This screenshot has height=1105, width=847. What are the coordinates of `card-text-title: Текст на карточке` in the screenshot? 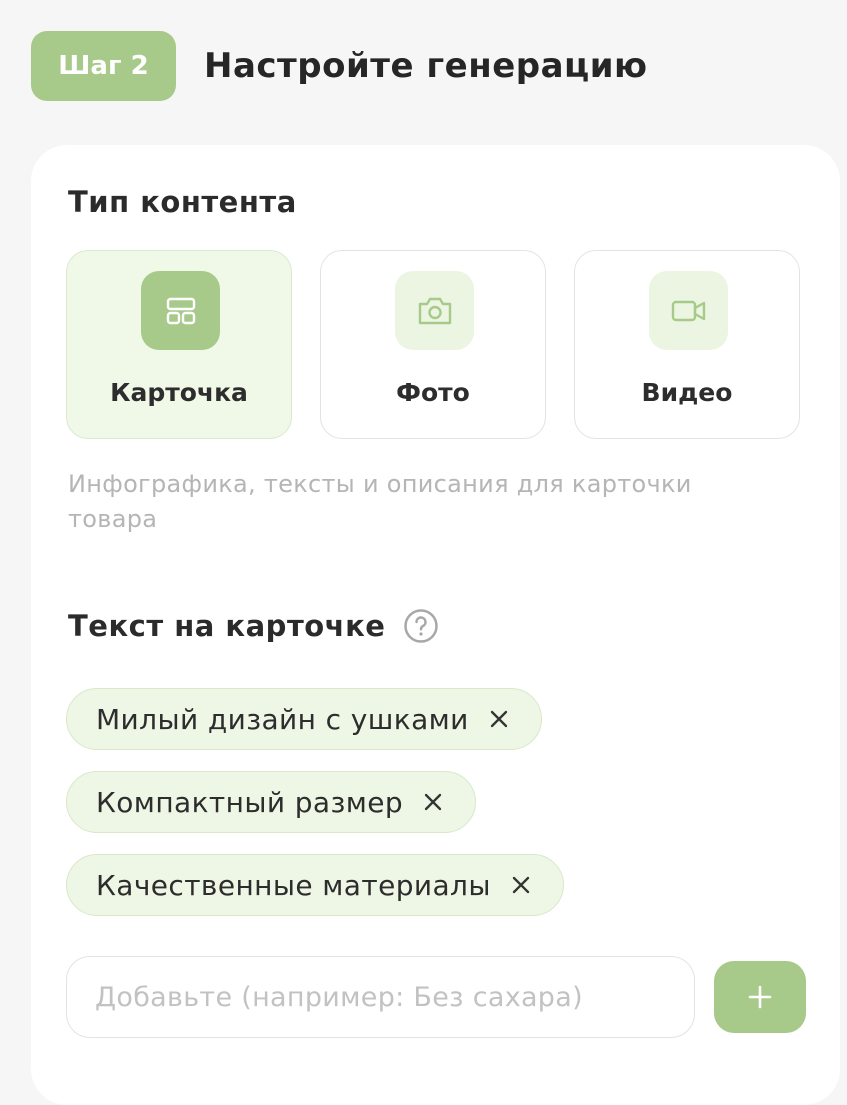 It's located at (227, 626).